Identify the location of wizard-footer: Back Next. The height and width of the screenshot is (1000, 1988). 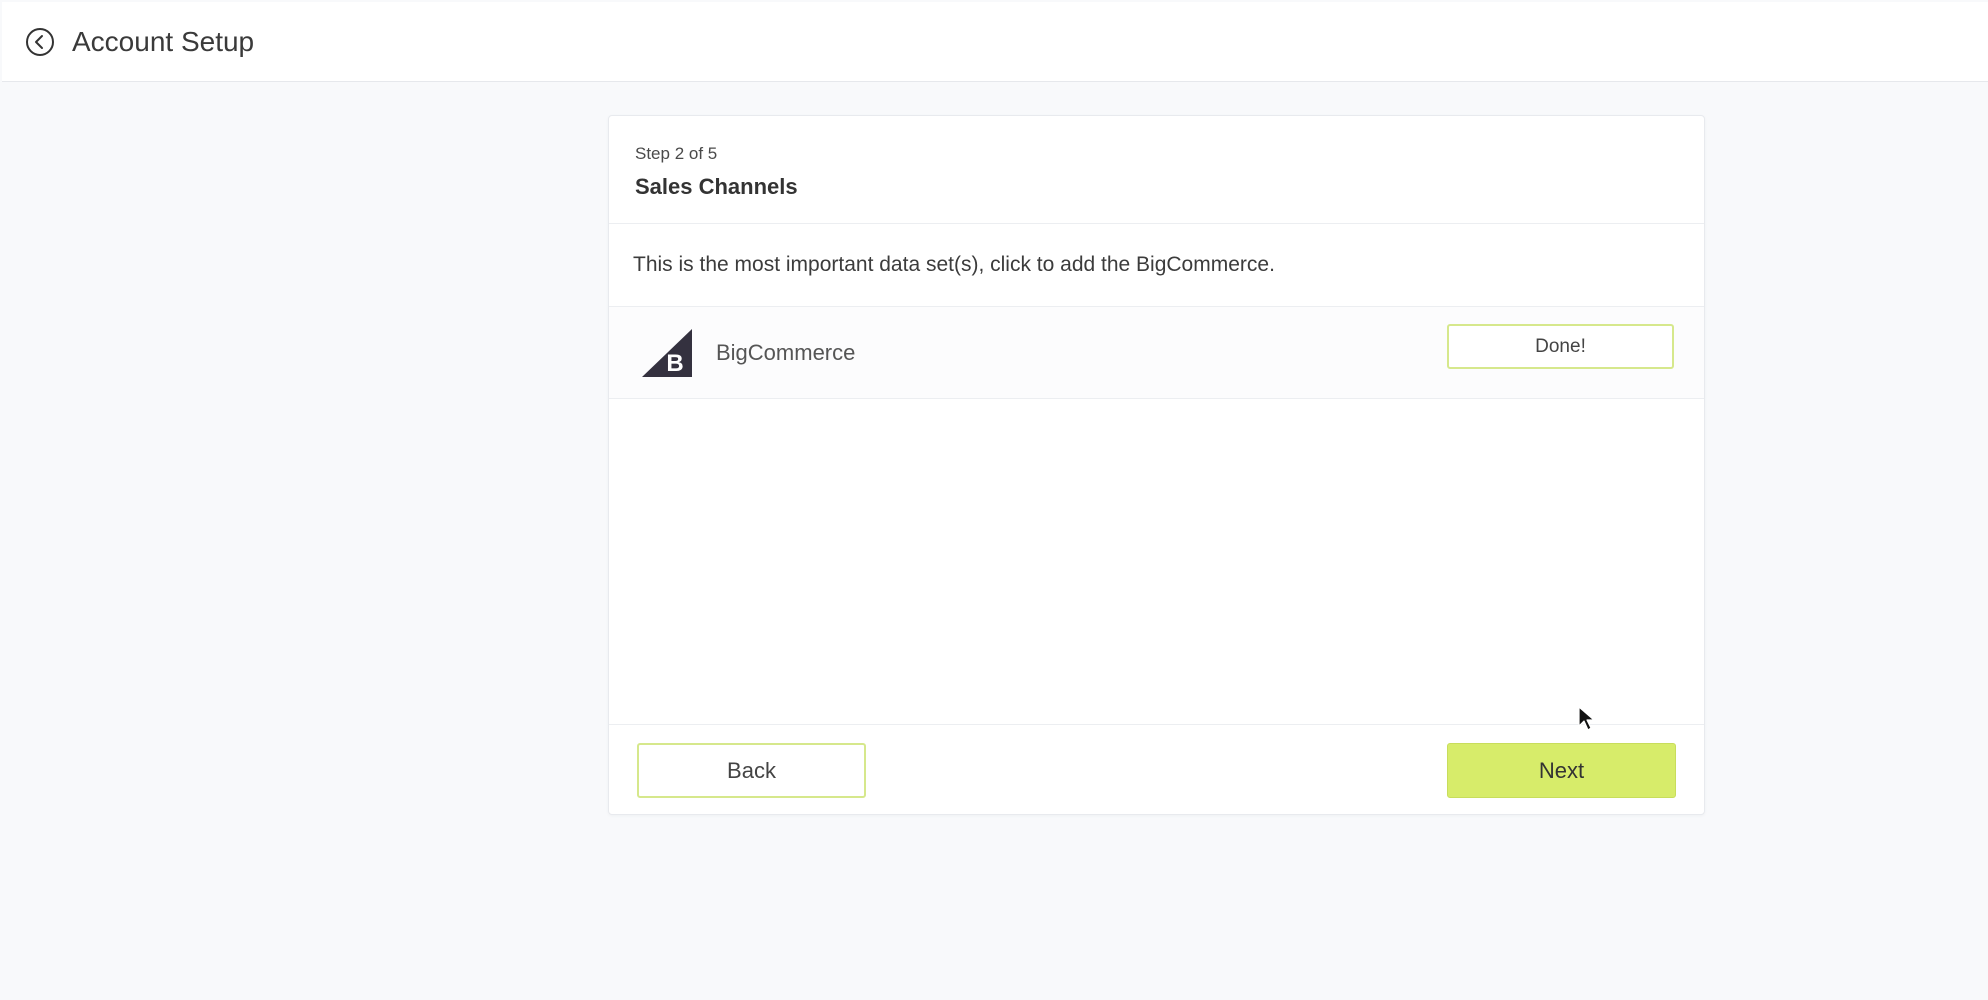
(1156, 769).